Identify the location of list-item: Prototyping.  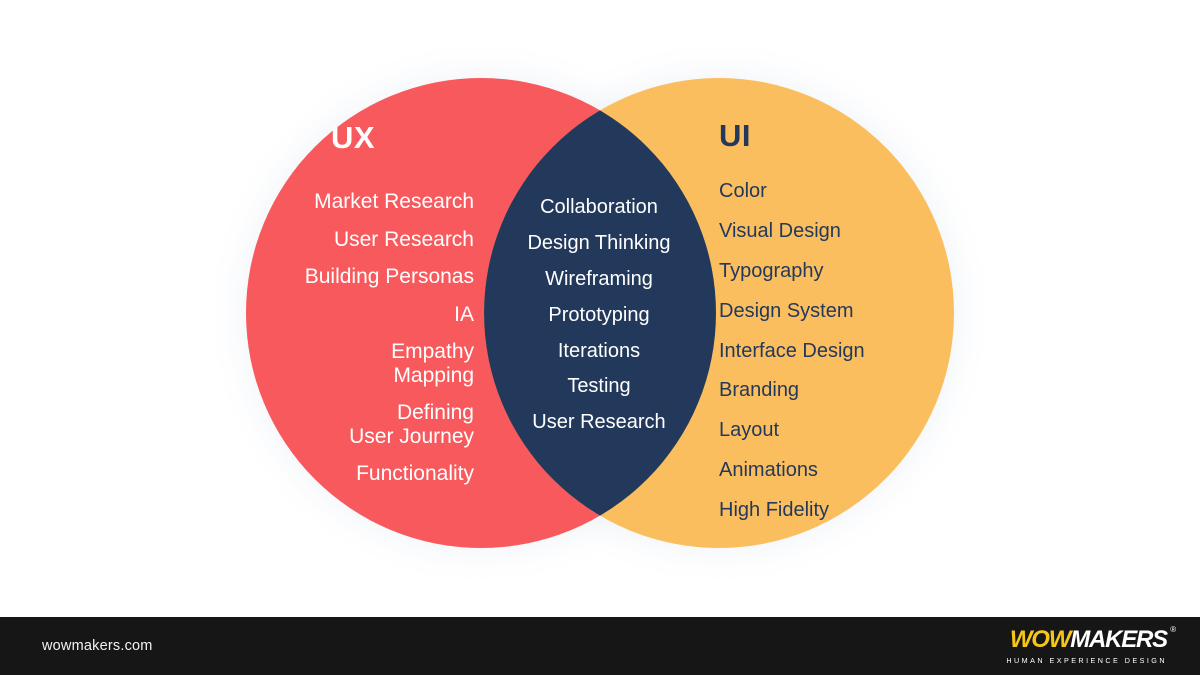
(599, 314).